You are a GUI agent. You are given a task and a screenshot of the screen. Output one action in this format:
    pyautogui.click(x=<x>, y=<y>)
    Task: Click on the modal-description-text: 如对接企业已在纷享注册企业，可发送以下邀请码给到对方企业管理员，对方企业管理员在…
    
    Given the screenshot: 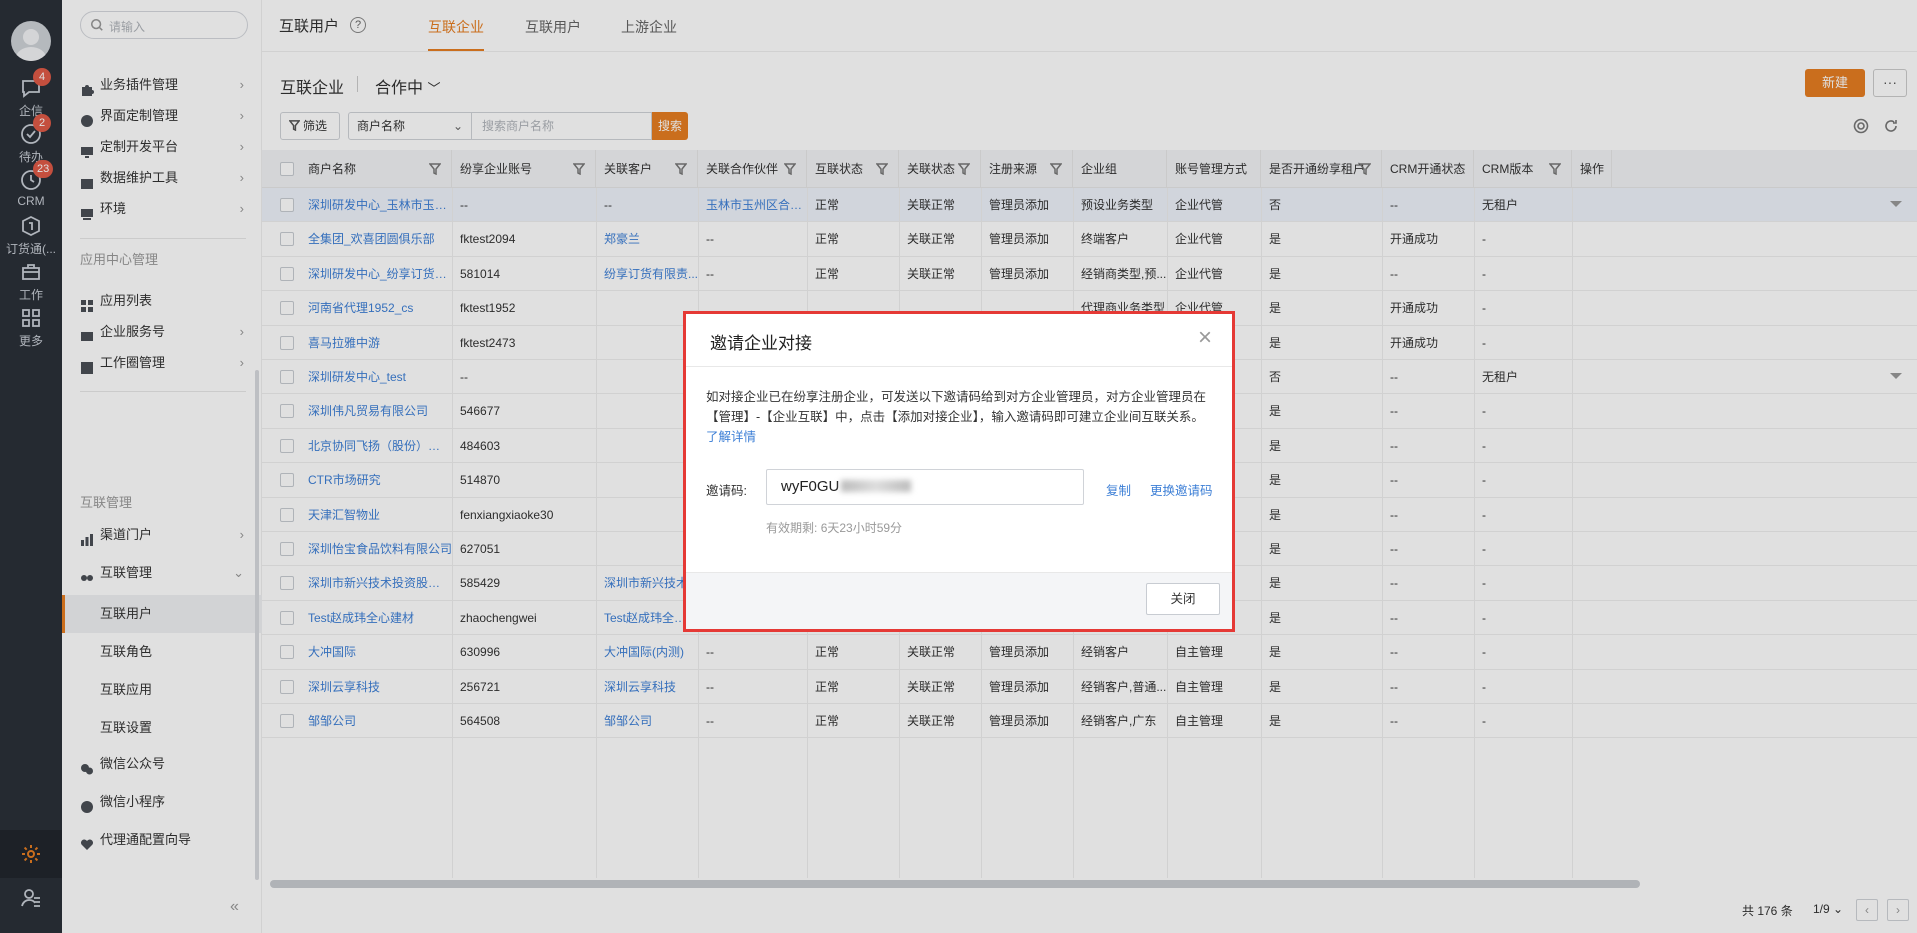 What is the action you would take?
    pyautogui.click(x=956, y=407)
    